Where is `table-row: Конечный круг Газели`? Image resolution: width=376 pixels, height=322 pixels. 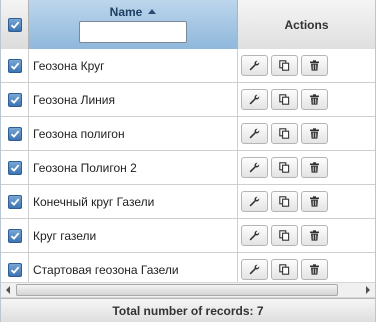 table-row: Конечный круг Газели is located at coordinates (188, 202).